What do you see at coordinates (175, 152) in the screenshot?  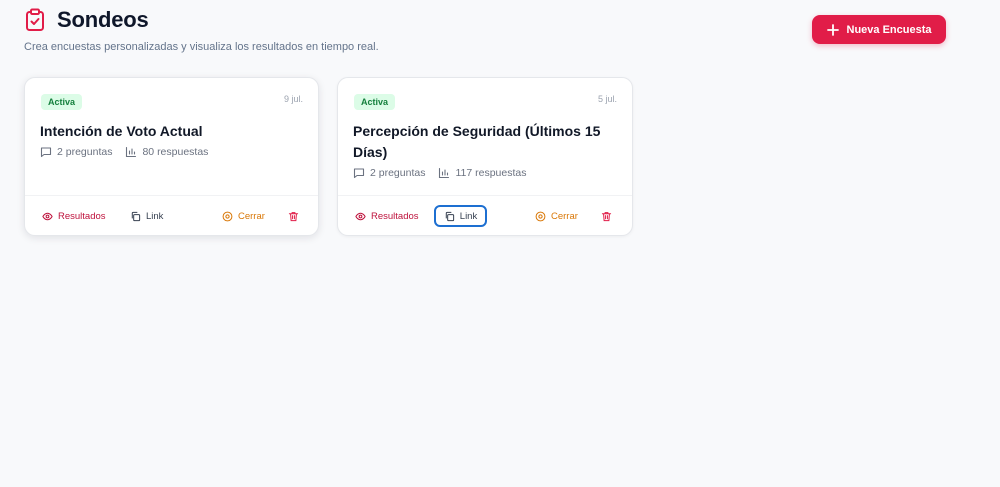 I see `responses-count-label: 80 respuestas` at bounding box center [175, 152].